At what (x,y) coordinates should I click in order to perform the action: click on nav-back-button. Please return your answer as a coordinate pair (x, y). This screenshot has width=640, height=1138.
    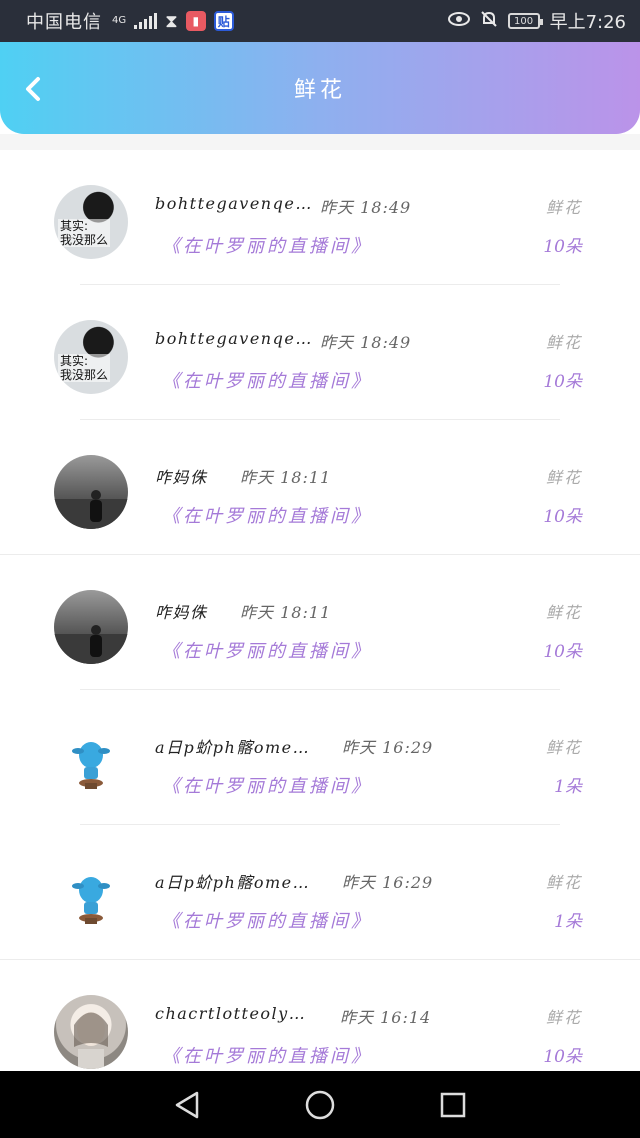
    Looking at the image, I should click on (187, 1105).